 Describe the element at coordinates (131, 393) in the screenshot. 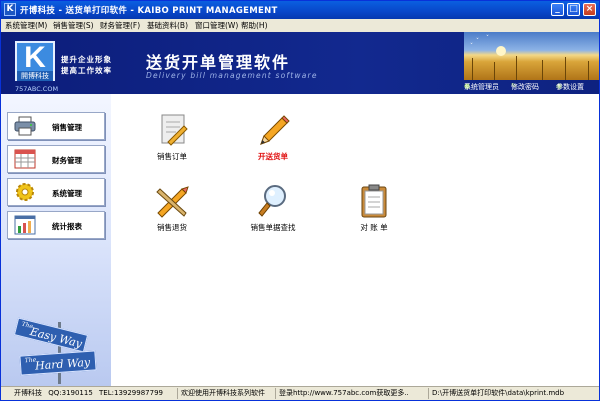

I see `status-tel: TEL:13929987799` at that location.